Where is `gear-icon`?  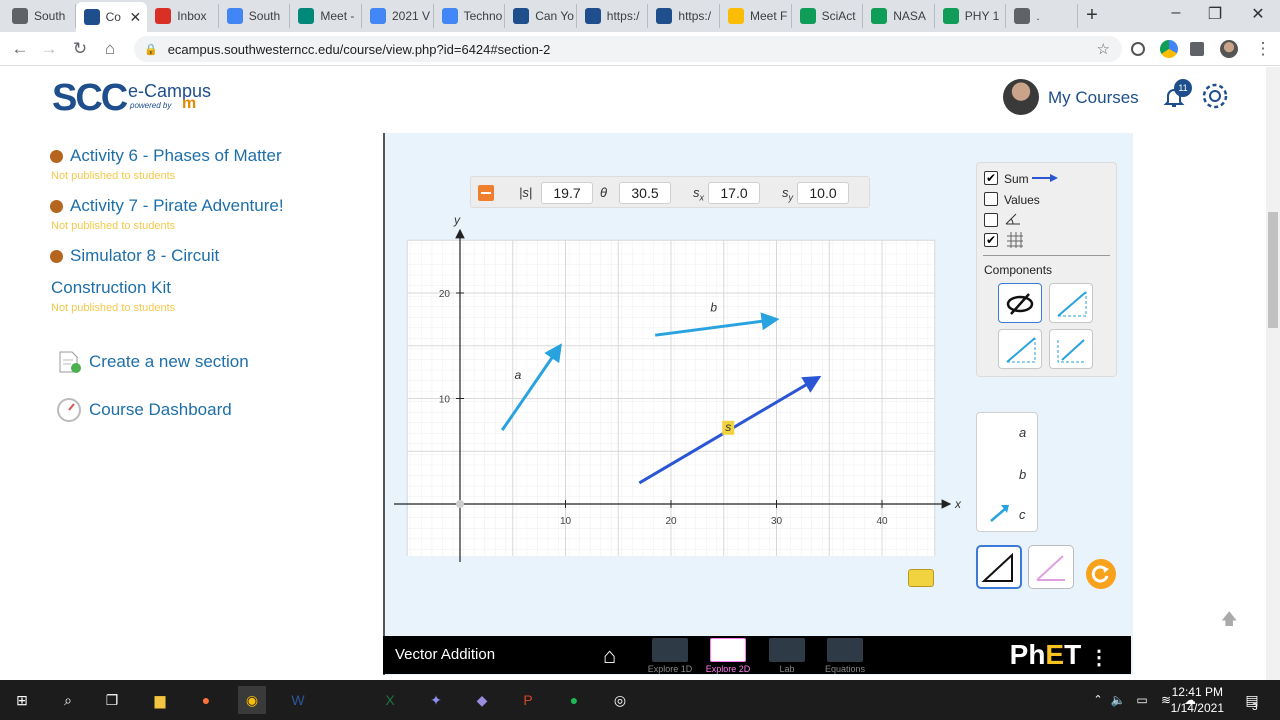
gear-icon is located at coordinates (1215, 96).